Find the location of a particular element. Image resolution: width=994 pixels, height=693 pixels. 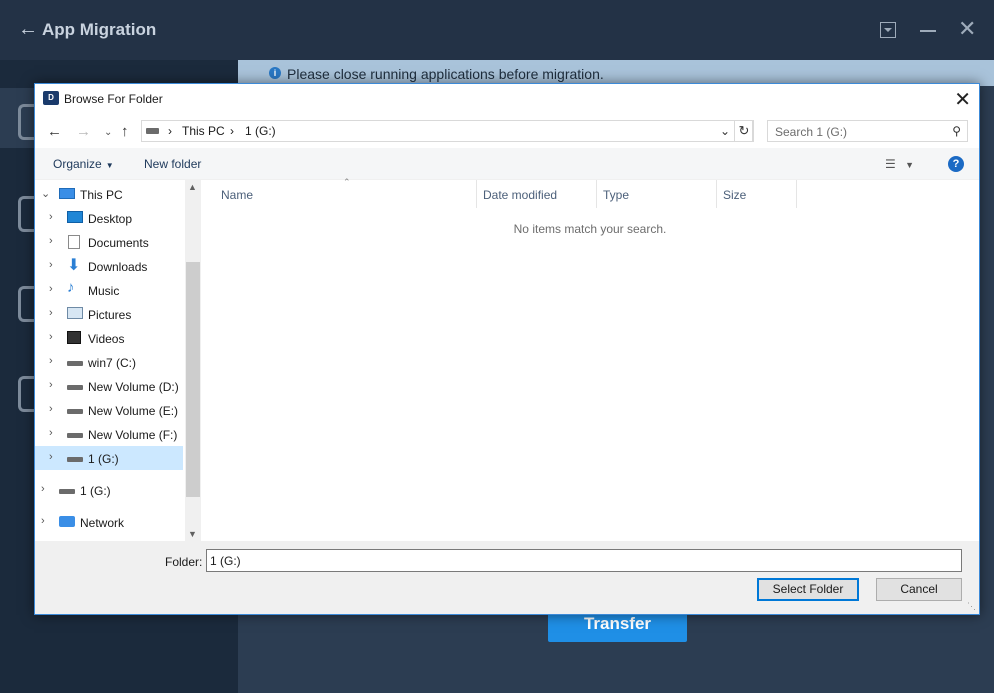

tree-item-label: New Volume (F:) is located at coordinates (133, 435).